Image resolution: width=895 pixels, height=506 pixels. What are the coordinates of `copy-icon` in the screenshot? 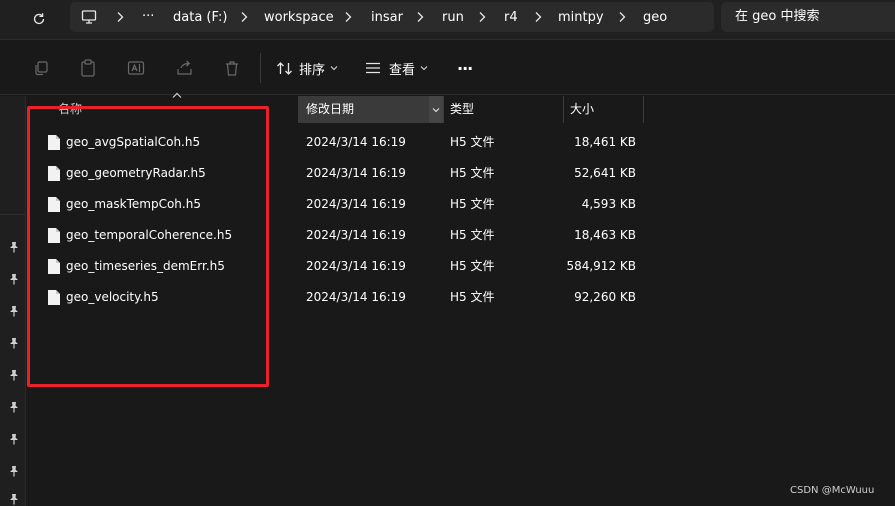 It's located at (41, 68).